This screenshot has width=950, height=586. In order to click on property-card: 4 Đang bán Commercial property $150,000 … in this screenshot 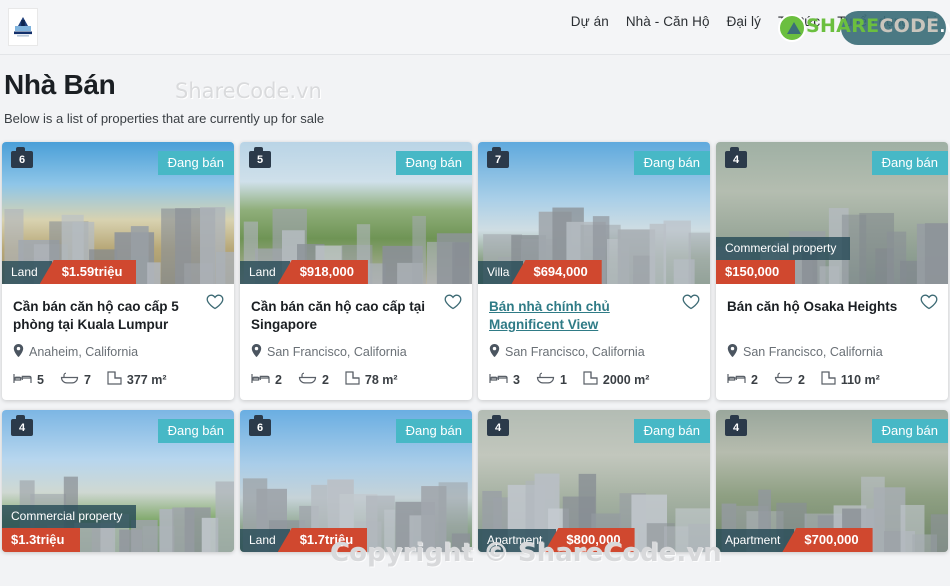, I will do `click(832, 271)`.